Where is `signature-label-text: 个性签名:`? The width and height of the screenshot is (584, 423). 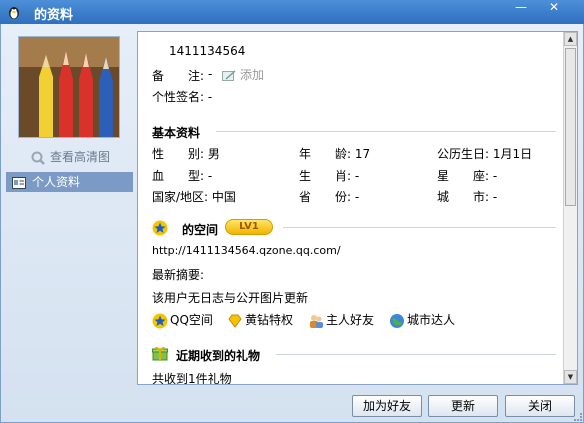
signature-label-text: 个性签名: is located at coordinates (178, 97).